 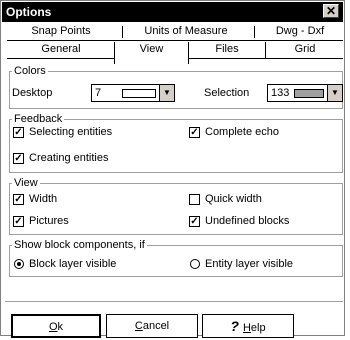 I want to click on creating-entities-label: Creating entities, so click(x=69, y=158).